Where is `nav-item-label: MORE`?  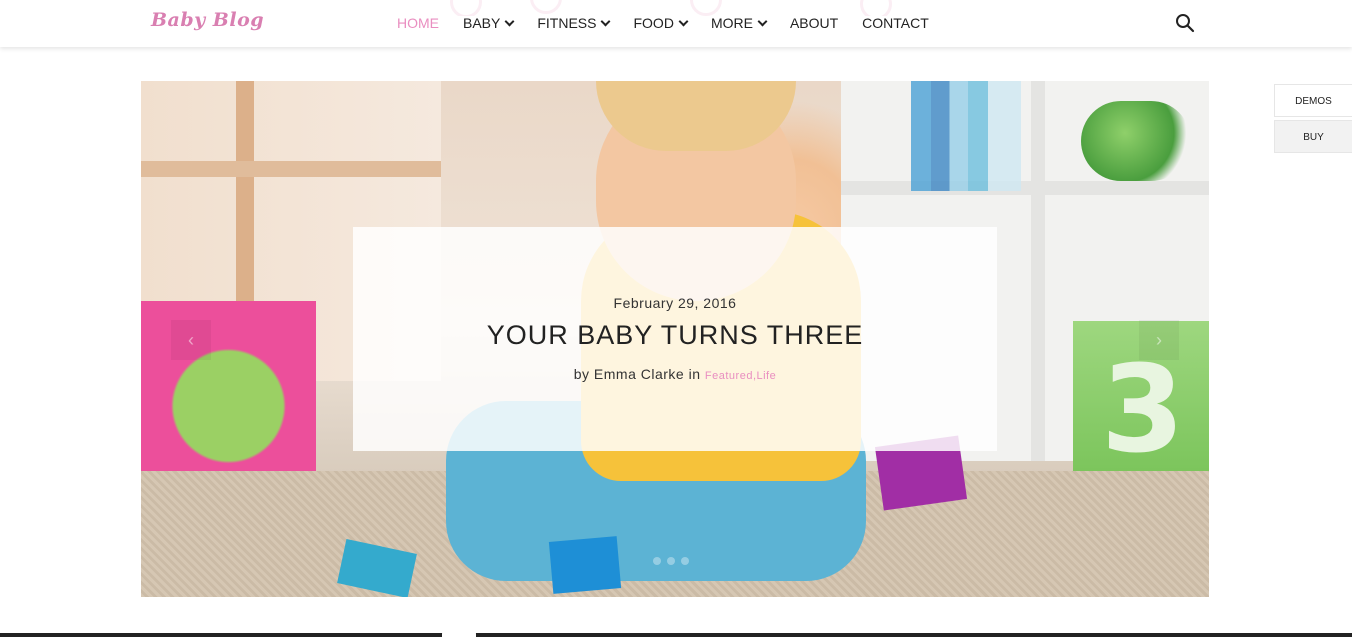
nav-item-label: MORE is located at coordinates (731, 23).